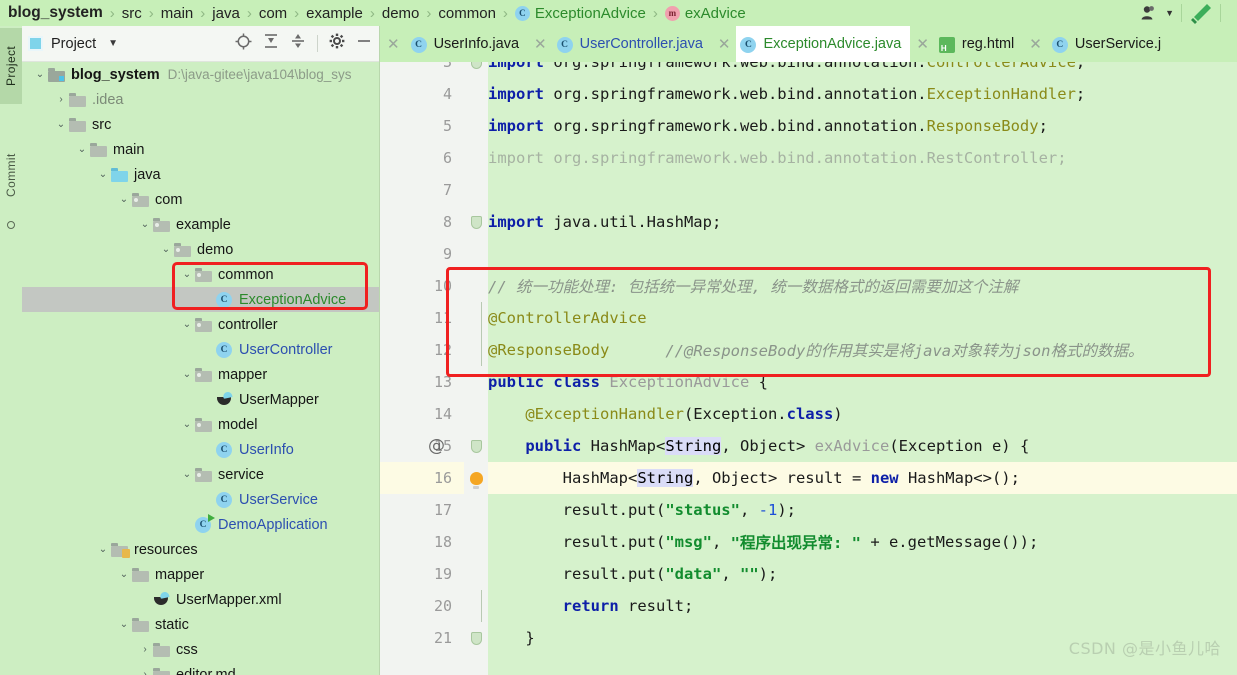 This screenshot has height=675, width=1237. What do you see at coordinates (334, 13) in the screenshot?
I see `breadcrumb-item-example: example` at bounding box center [334, 13].